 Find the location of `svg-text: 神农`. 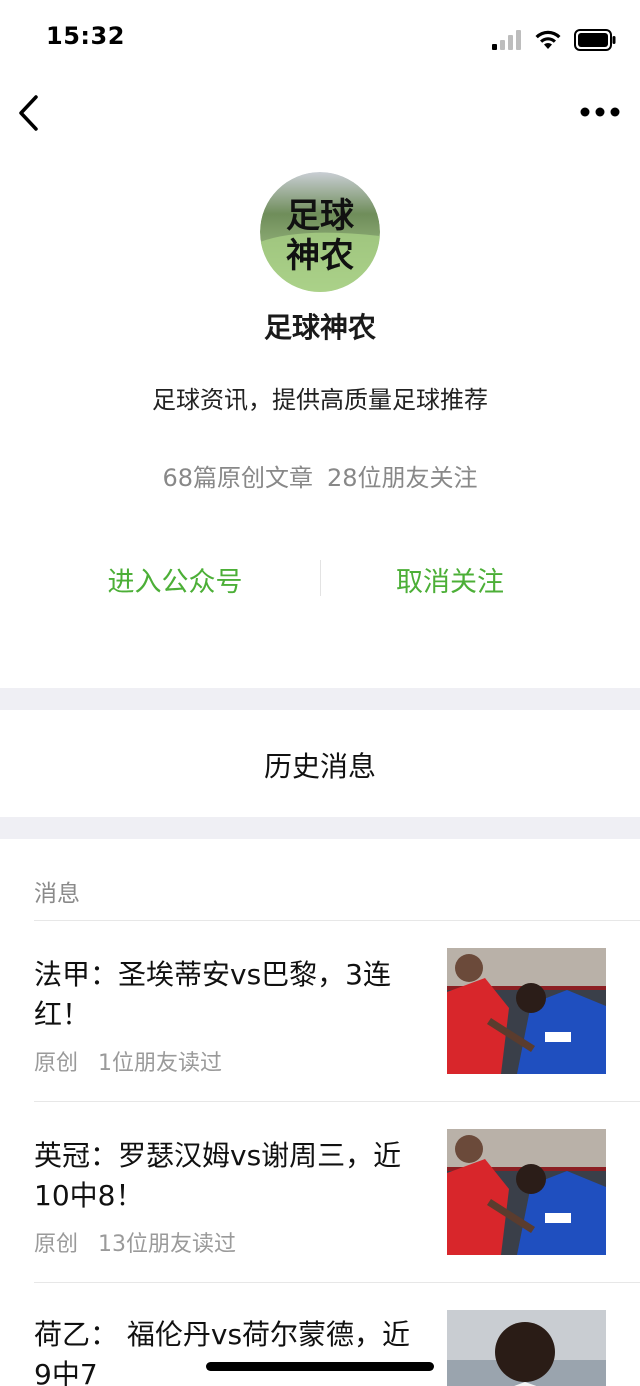

svg-text: 神农 is located at coordinates (320, 256).